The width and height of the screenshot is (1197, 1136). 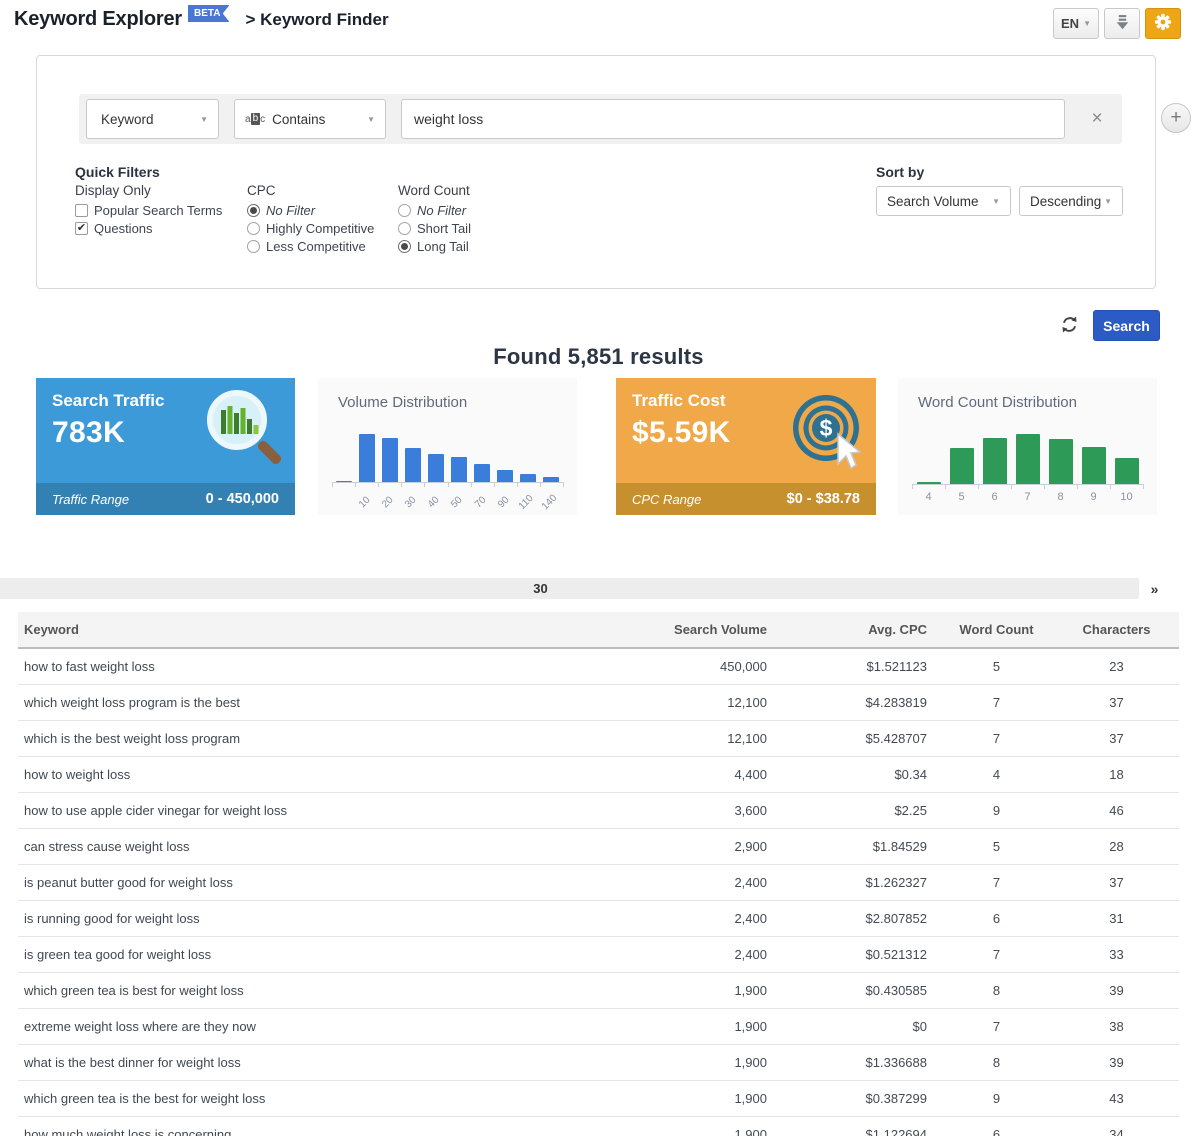 I want to click on characters-cell: 28, so click(x=1116, y=846).